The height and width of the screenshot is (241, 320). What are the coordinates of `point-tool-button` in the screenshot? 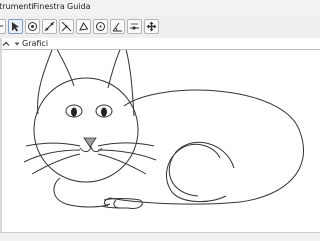 It's located at (32, 26).